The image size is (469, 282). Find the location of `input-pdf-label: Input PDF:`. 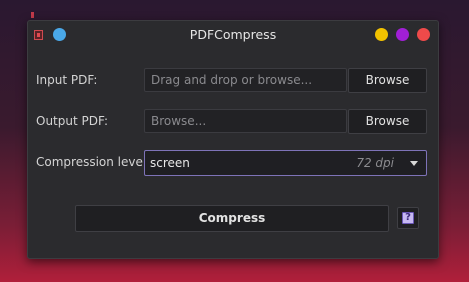

input-pdf-label: Input PDF: is located at coordinates (67, 80).